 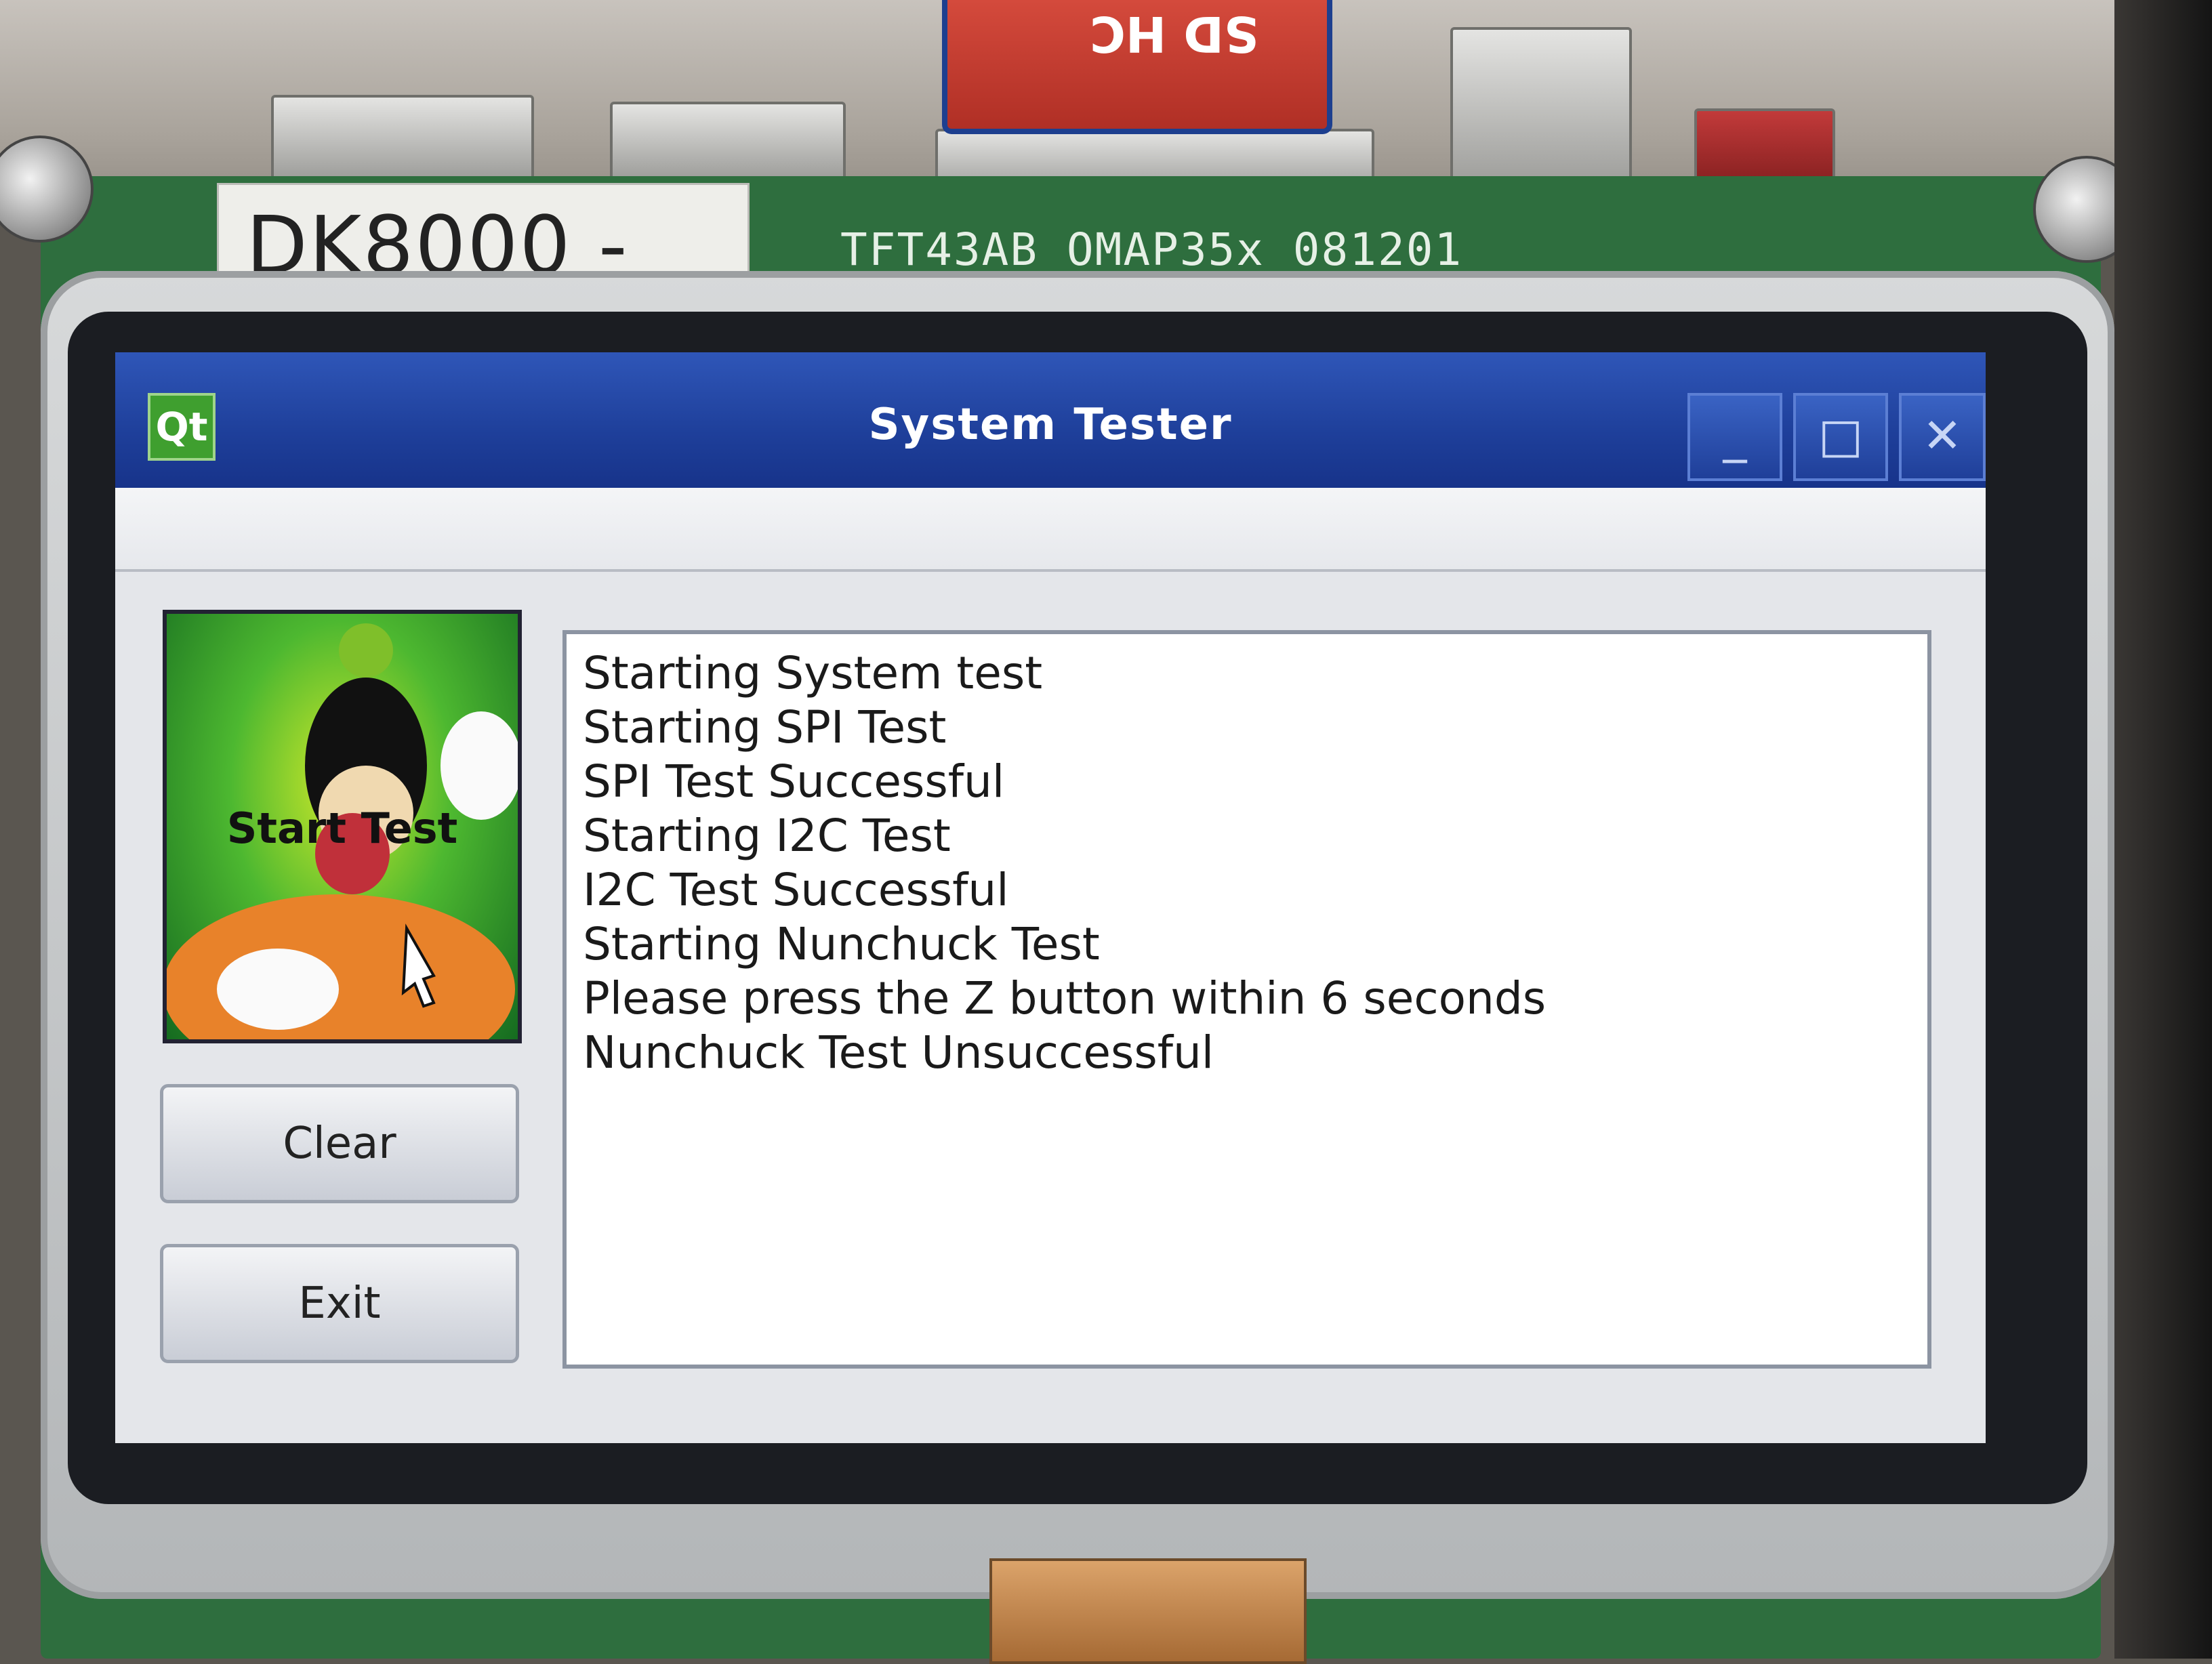 I want to click on log-line: Nunchuck Test Unsuccessful, so click(x=899, y=1052).